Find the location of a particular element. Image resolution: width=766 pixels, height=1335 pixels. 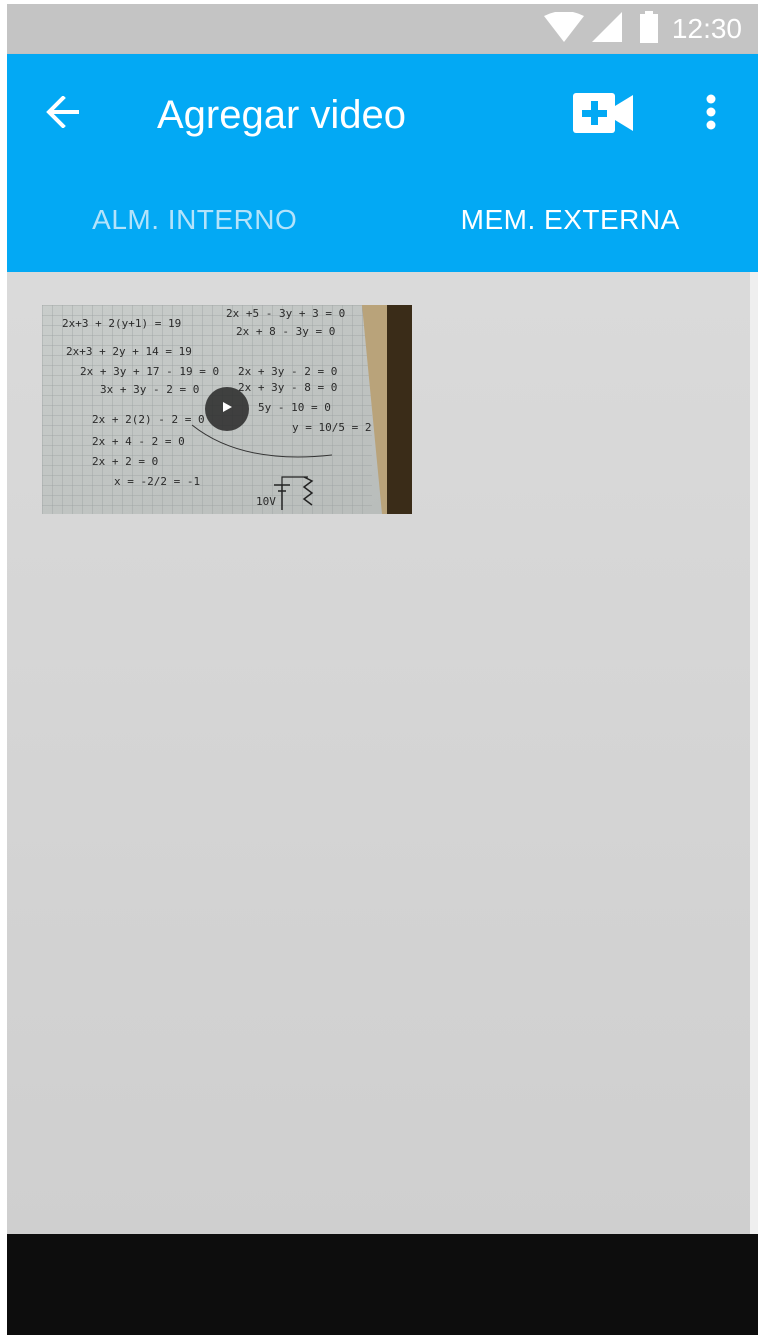

arrow-back-icon is located at coordinates (63, 113).